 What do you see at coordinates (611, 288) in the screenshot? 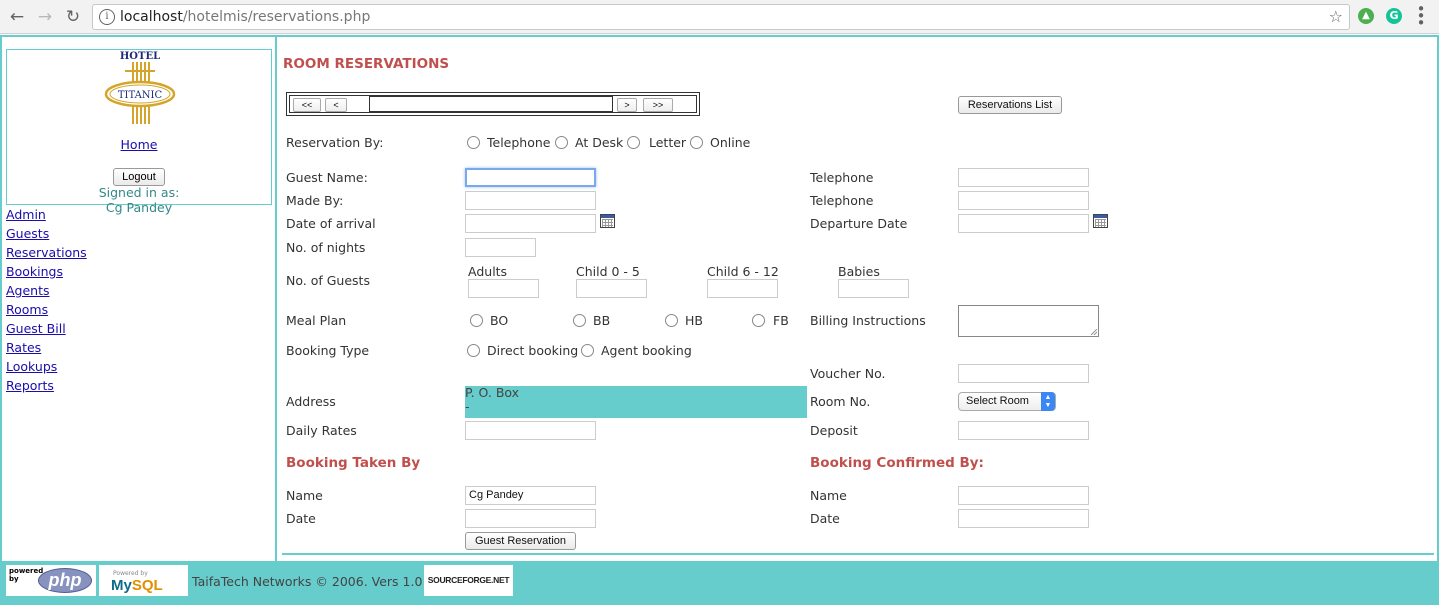
I see `child-0-5-input` at bounding box center [611, 288].